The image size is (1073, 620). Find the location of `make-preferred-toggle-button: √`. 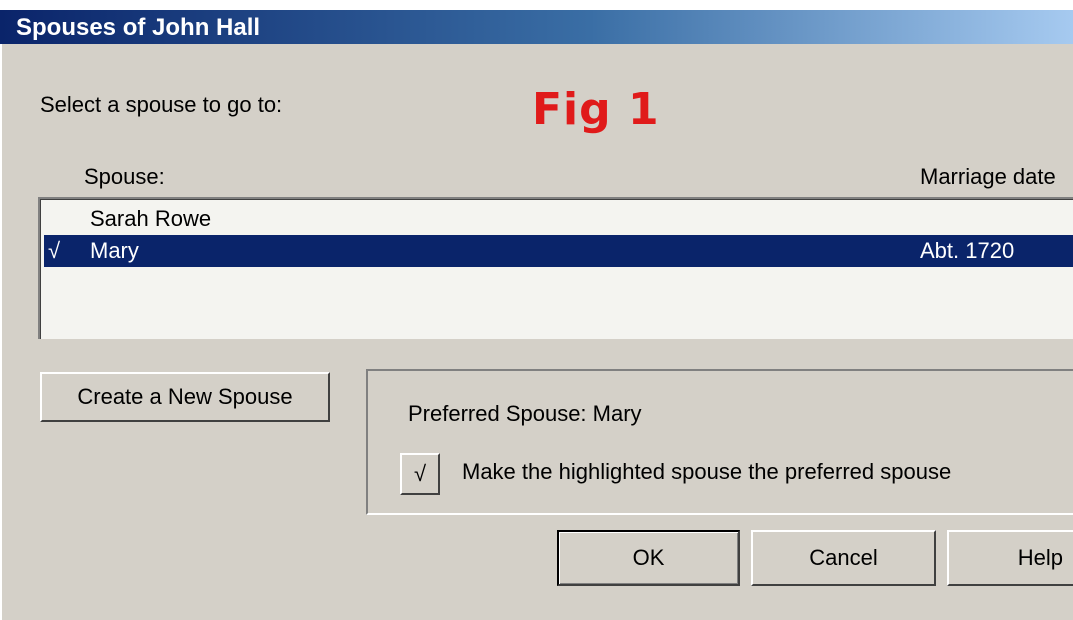

make-preferred-toggle-button: √ is located at coordinates (420, 474).